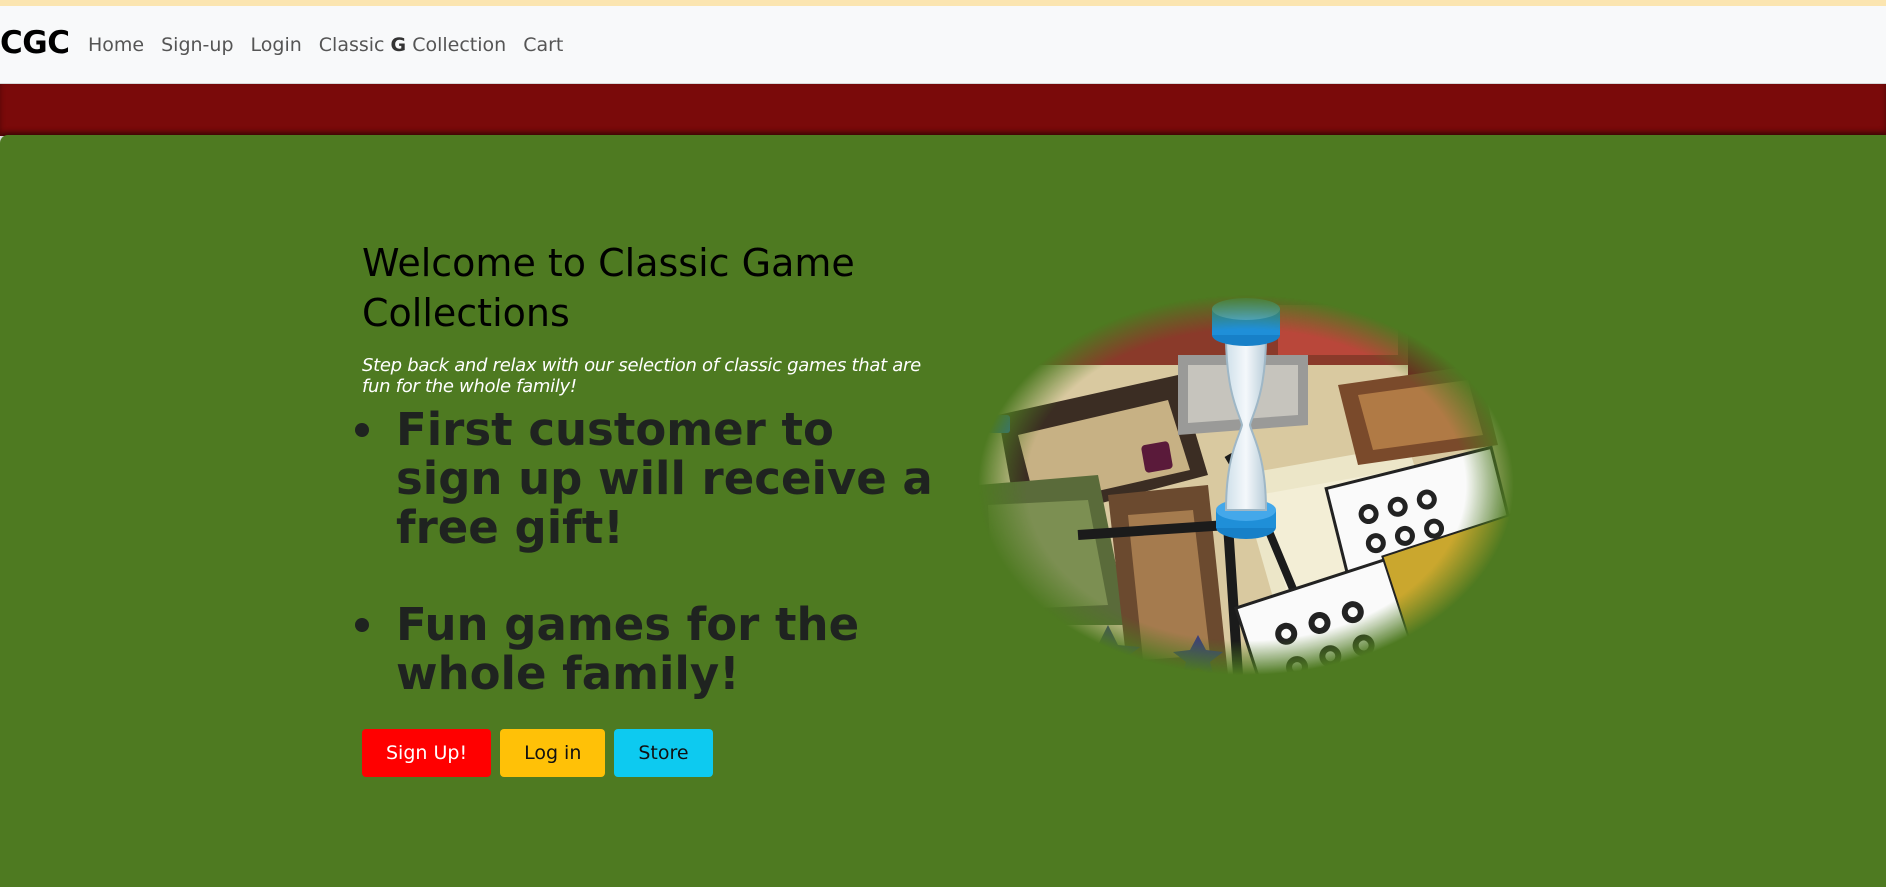  What do you see at coordinates (1246, 485) in the screenshot?
I see `board-game-photo` at bounding box center [1246, 485].